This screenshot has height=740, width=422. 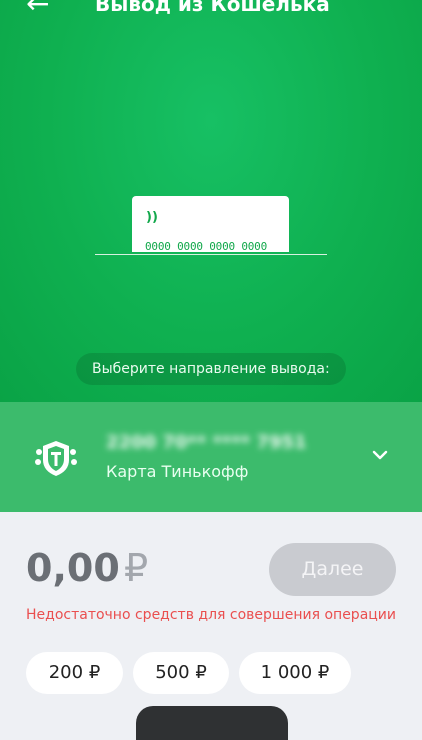 I want to click on masked-card-number: 2200 70** **** 7951, so click(x=206, y=442).